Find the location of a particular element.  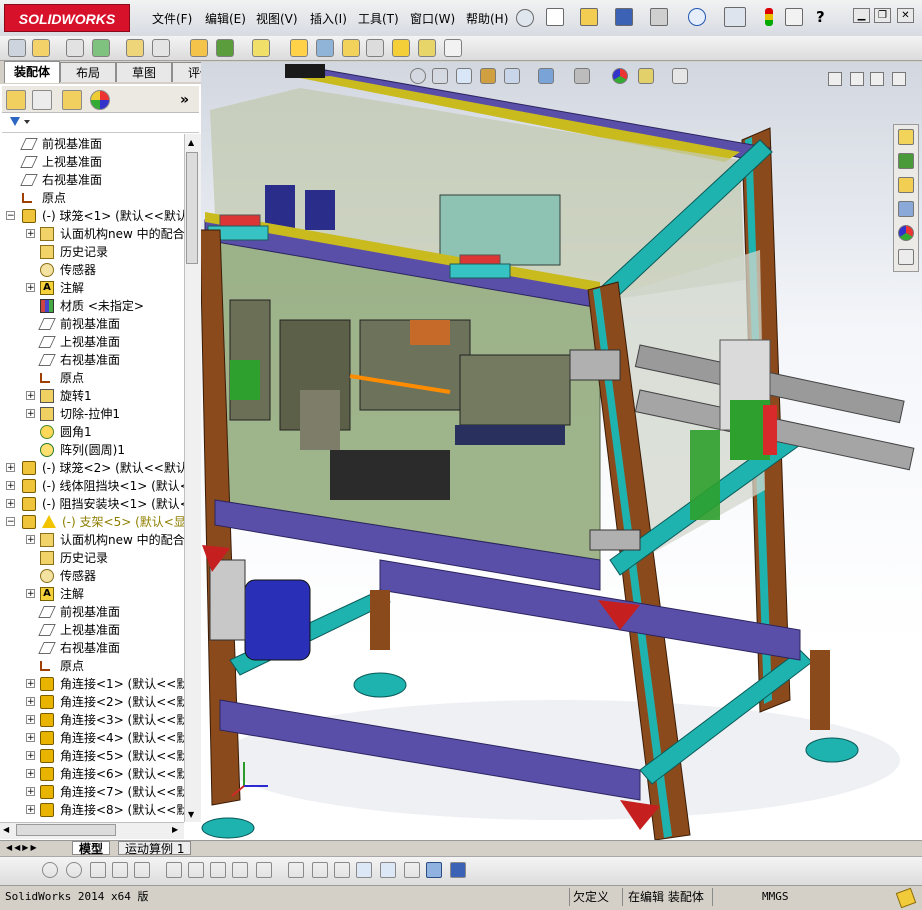

relations-icon is located at coordinates (342, 870).